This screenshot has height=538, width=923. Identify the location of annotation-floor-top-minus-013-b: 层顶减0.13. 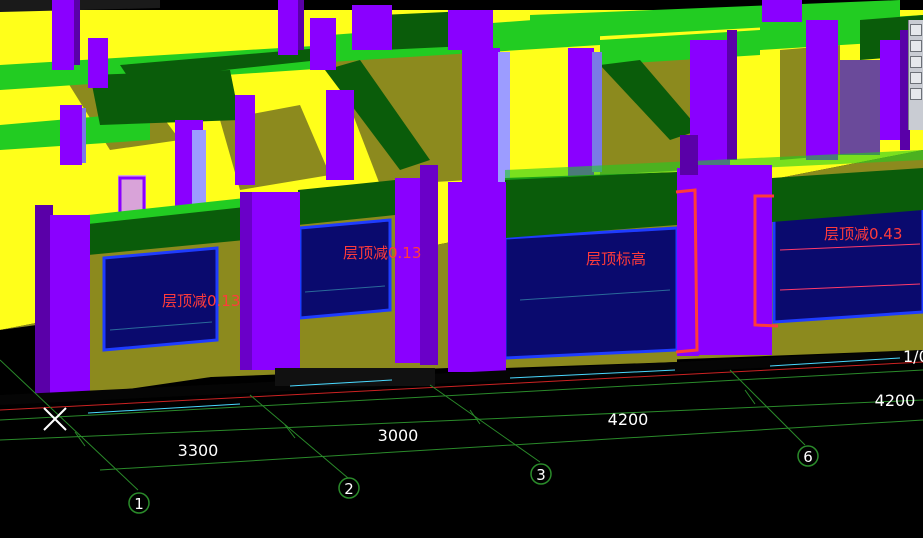
(382, 253).